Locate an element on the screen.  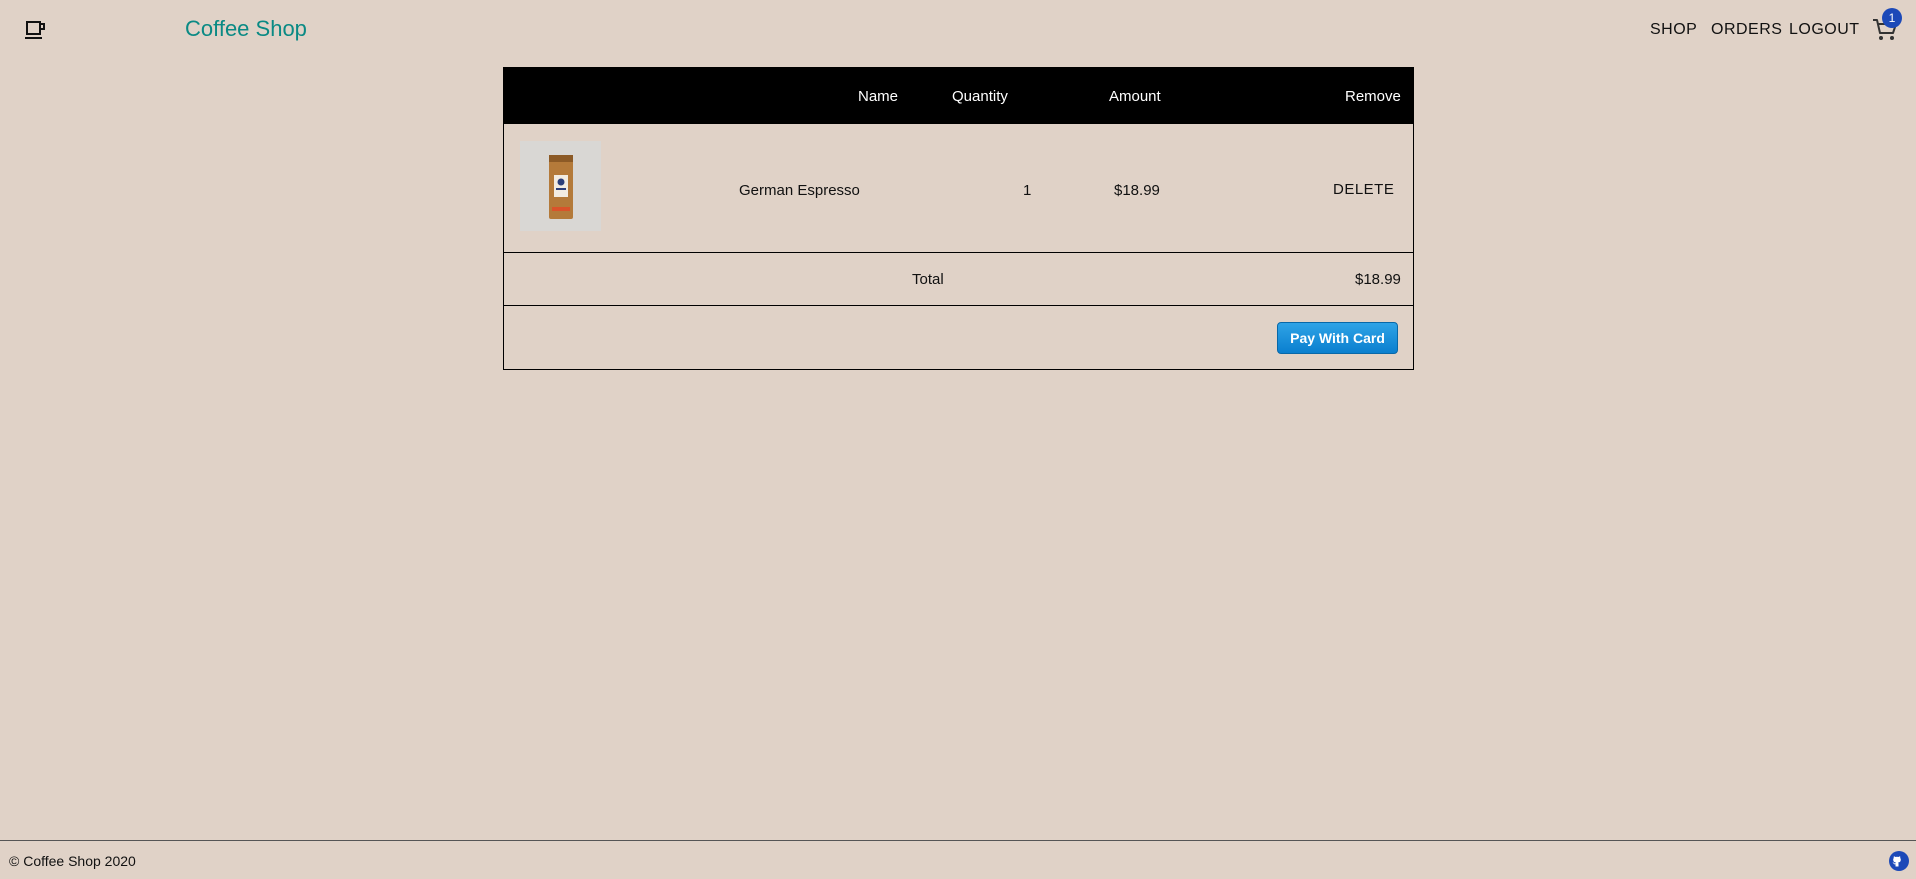
coffee-cup-icon is located at coordinates (35, 30).